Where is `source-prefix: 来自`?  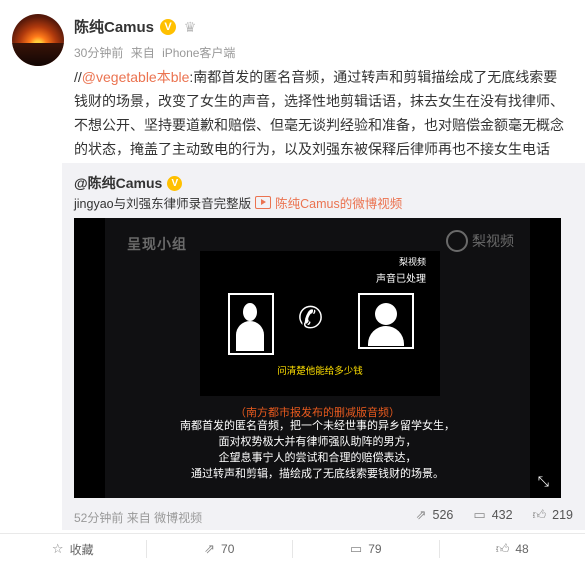
source-prefix: 来自 is located at coordinates (143, 53).